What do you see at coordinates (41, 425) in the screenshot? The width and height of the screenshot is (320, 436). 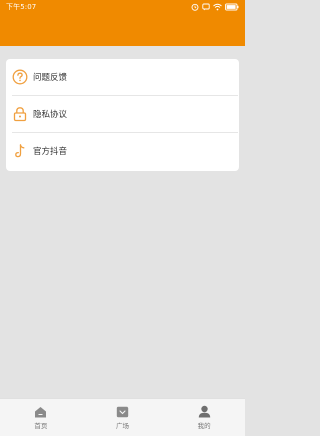 I see `tab-label: 首页` at bounding box center [41, 425].